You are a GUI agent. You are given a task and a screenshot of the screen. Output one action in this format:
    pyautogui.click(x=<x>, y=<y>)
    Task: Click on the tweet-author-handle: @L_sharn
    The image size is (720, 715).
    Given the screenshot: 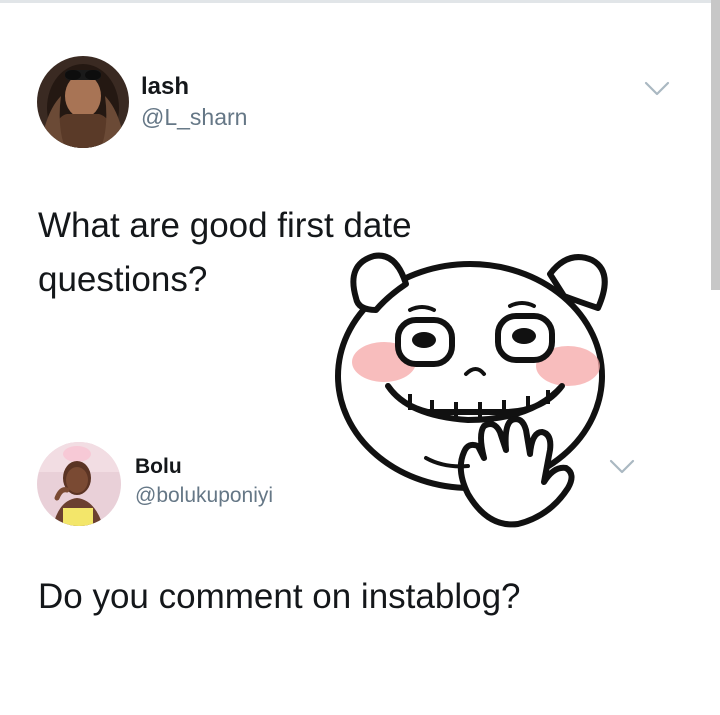 What is the action you would take?
    pyautogui.click(x=194, y=117)
    